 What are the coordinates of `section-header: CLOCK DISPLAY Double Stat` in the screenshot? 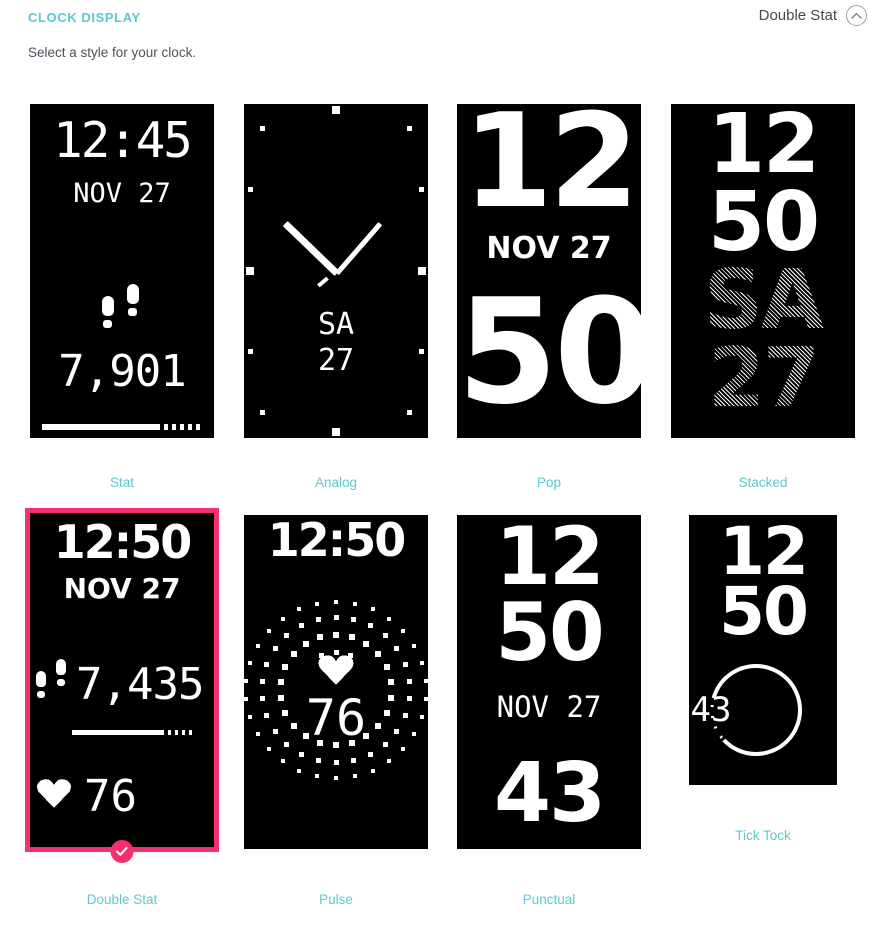 It's located at (444, 18).